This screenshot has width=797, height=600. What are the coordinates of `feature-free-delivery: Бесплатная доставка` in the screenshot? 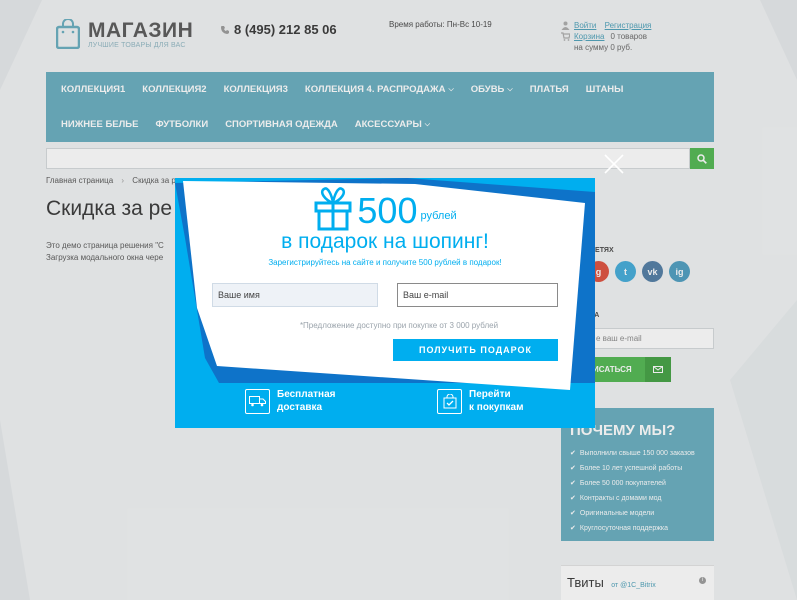 It's located at (290, 401).